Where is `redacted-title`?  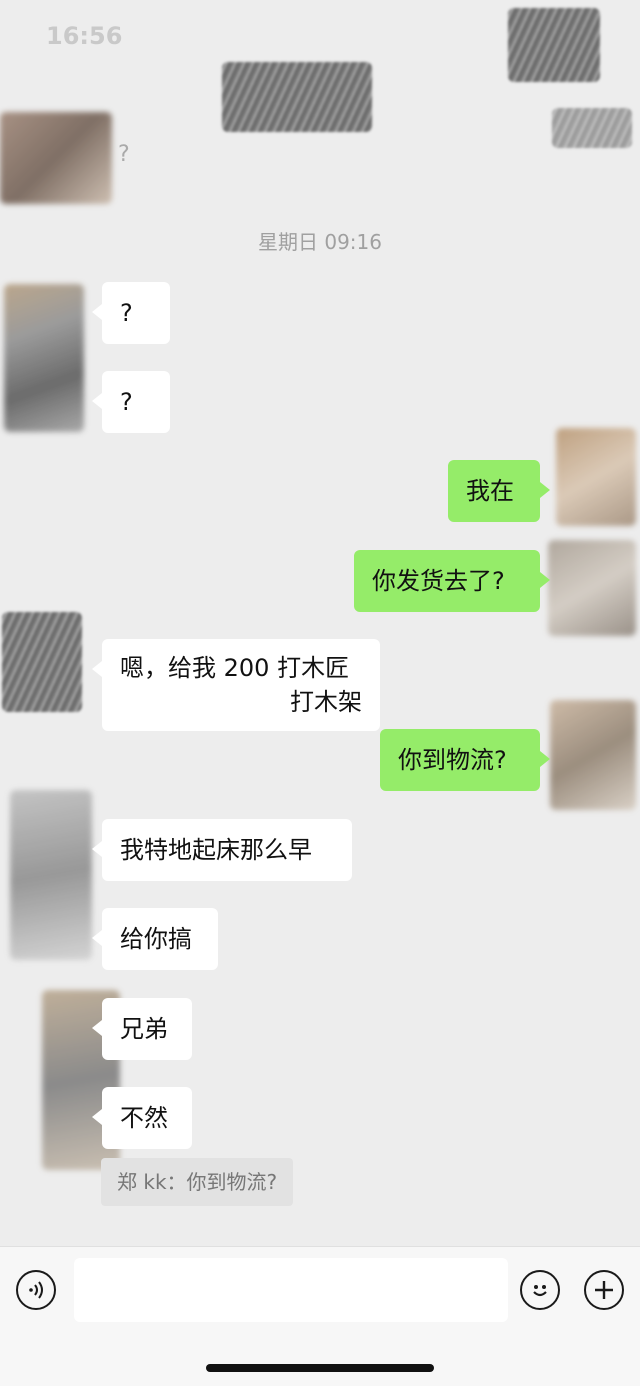
redacted-title is located at coordinates (297, 97).